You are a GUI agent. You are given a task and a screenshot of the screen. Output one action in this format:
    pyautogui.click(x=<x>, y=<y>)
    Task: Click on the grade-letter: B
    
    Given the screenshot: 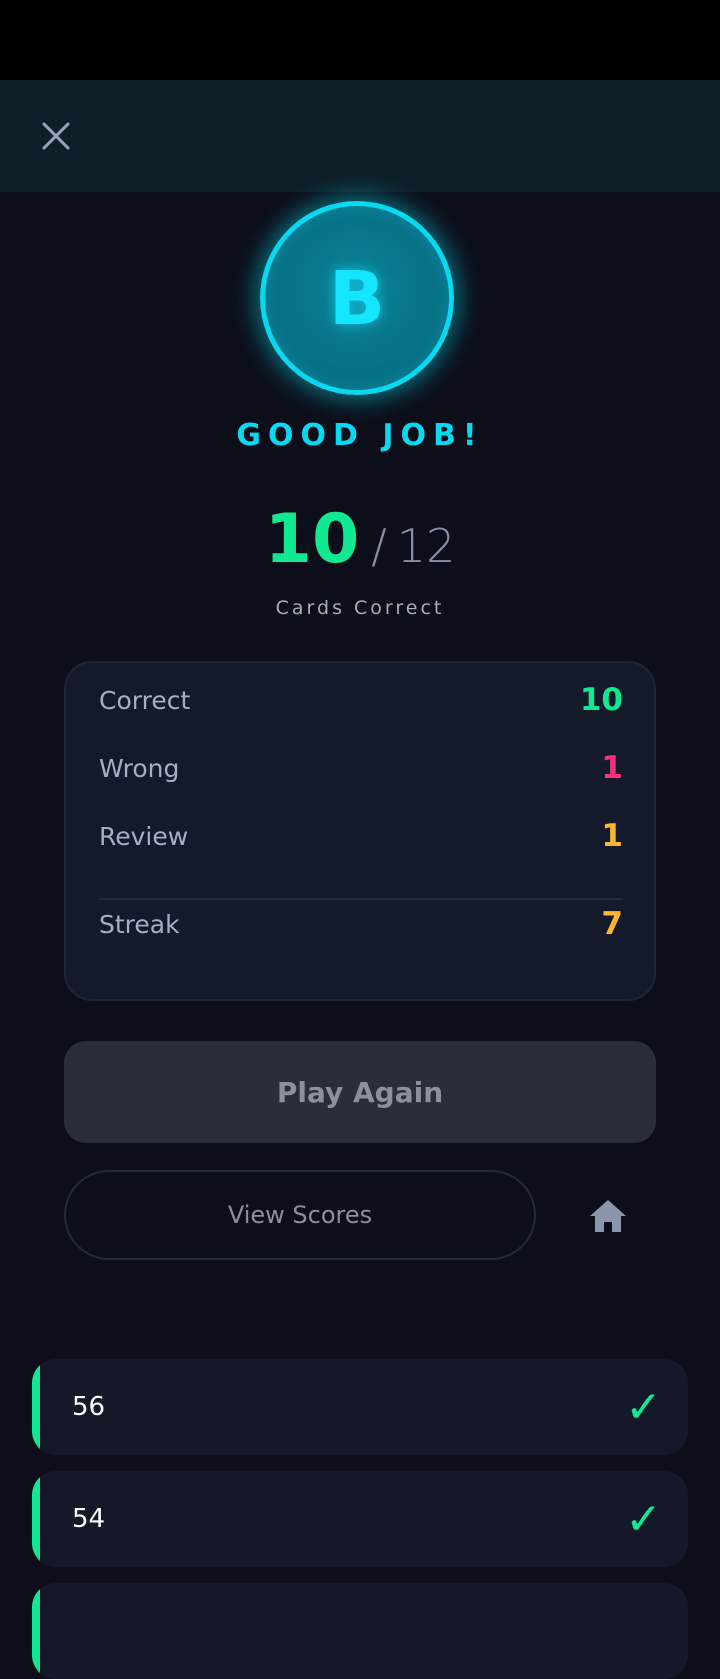 What is the action you would take?
    pyautogui.click(x=357, y=299)
    